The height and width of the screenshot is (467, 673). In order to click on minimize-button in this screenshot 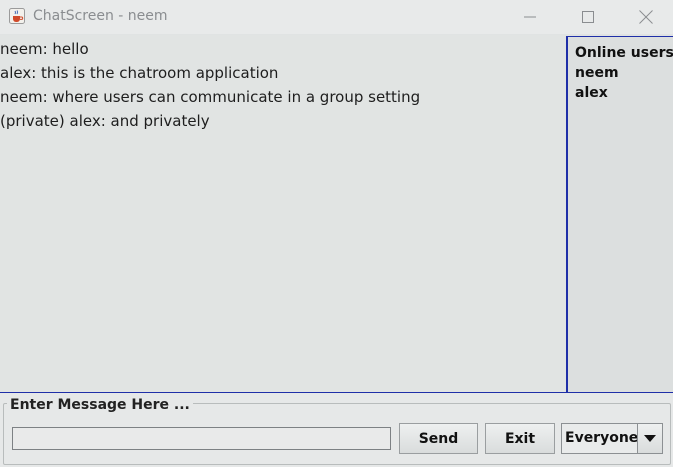, I will do `click(530, 17)`.